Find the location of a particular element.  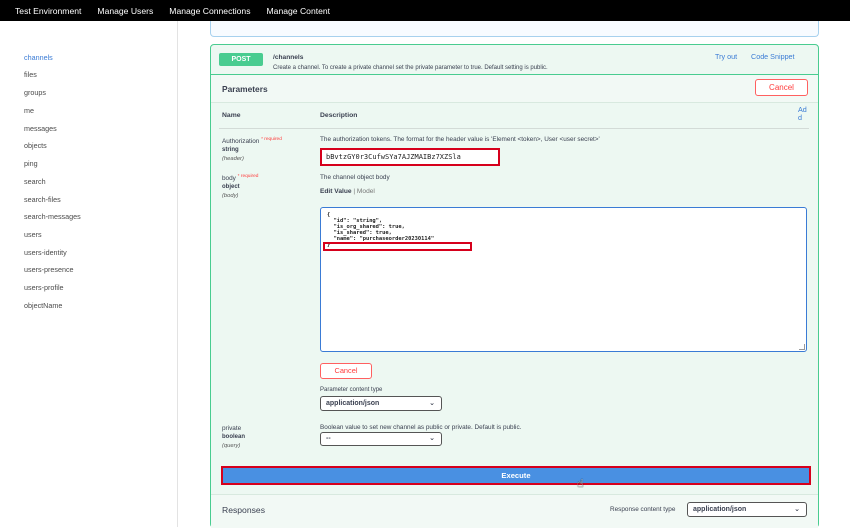

parameter-content-type-value: application/json is located at coordinates (353, 403).